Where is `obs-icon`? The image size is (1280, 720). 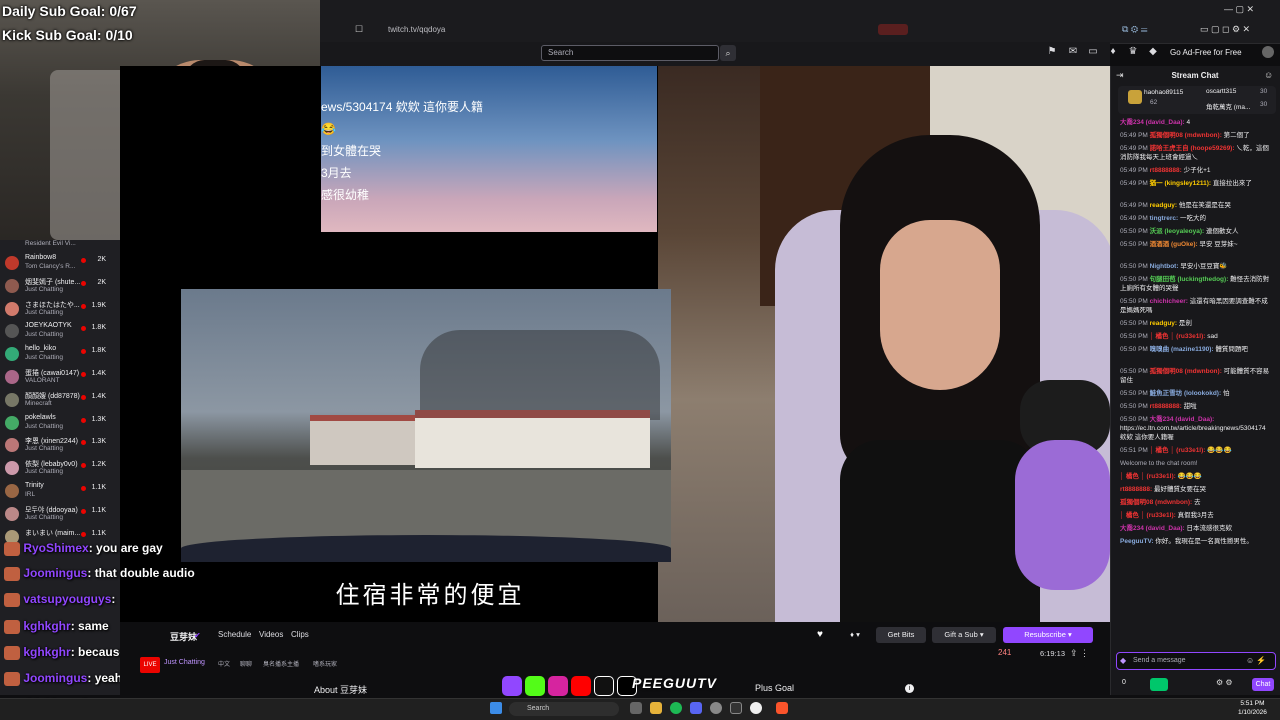 obs-icon is located at coordinates (736, 708).